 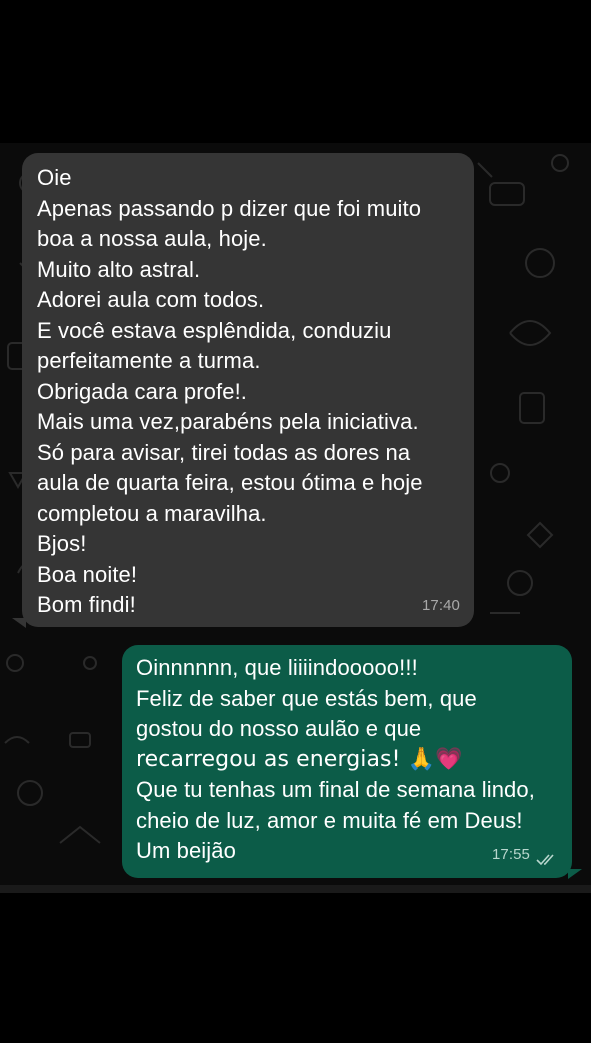 What do you see at coordinates (306, 698) in the screenshot?
I see `message-line: Feliz de saber que estás bem, que` at bounding box center [306, 698].